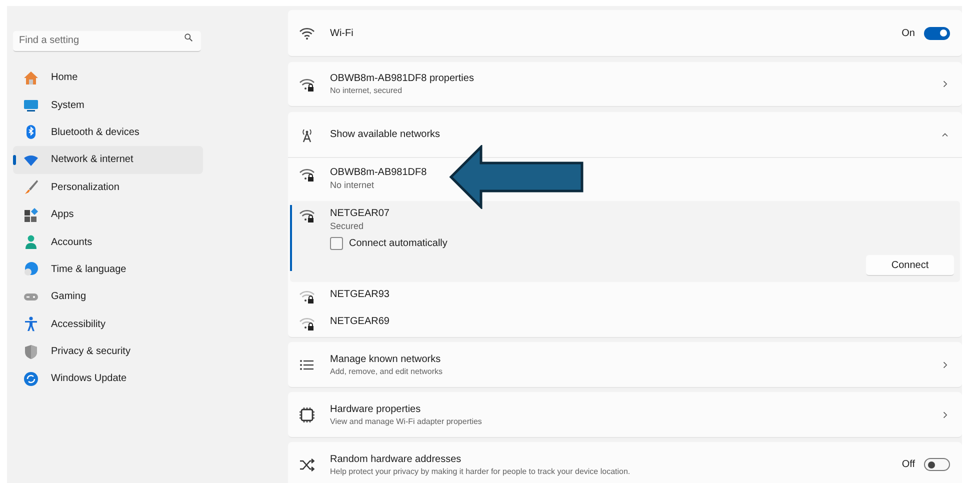  I want to click on sidebar-item: Accounts, so click(108, 242).